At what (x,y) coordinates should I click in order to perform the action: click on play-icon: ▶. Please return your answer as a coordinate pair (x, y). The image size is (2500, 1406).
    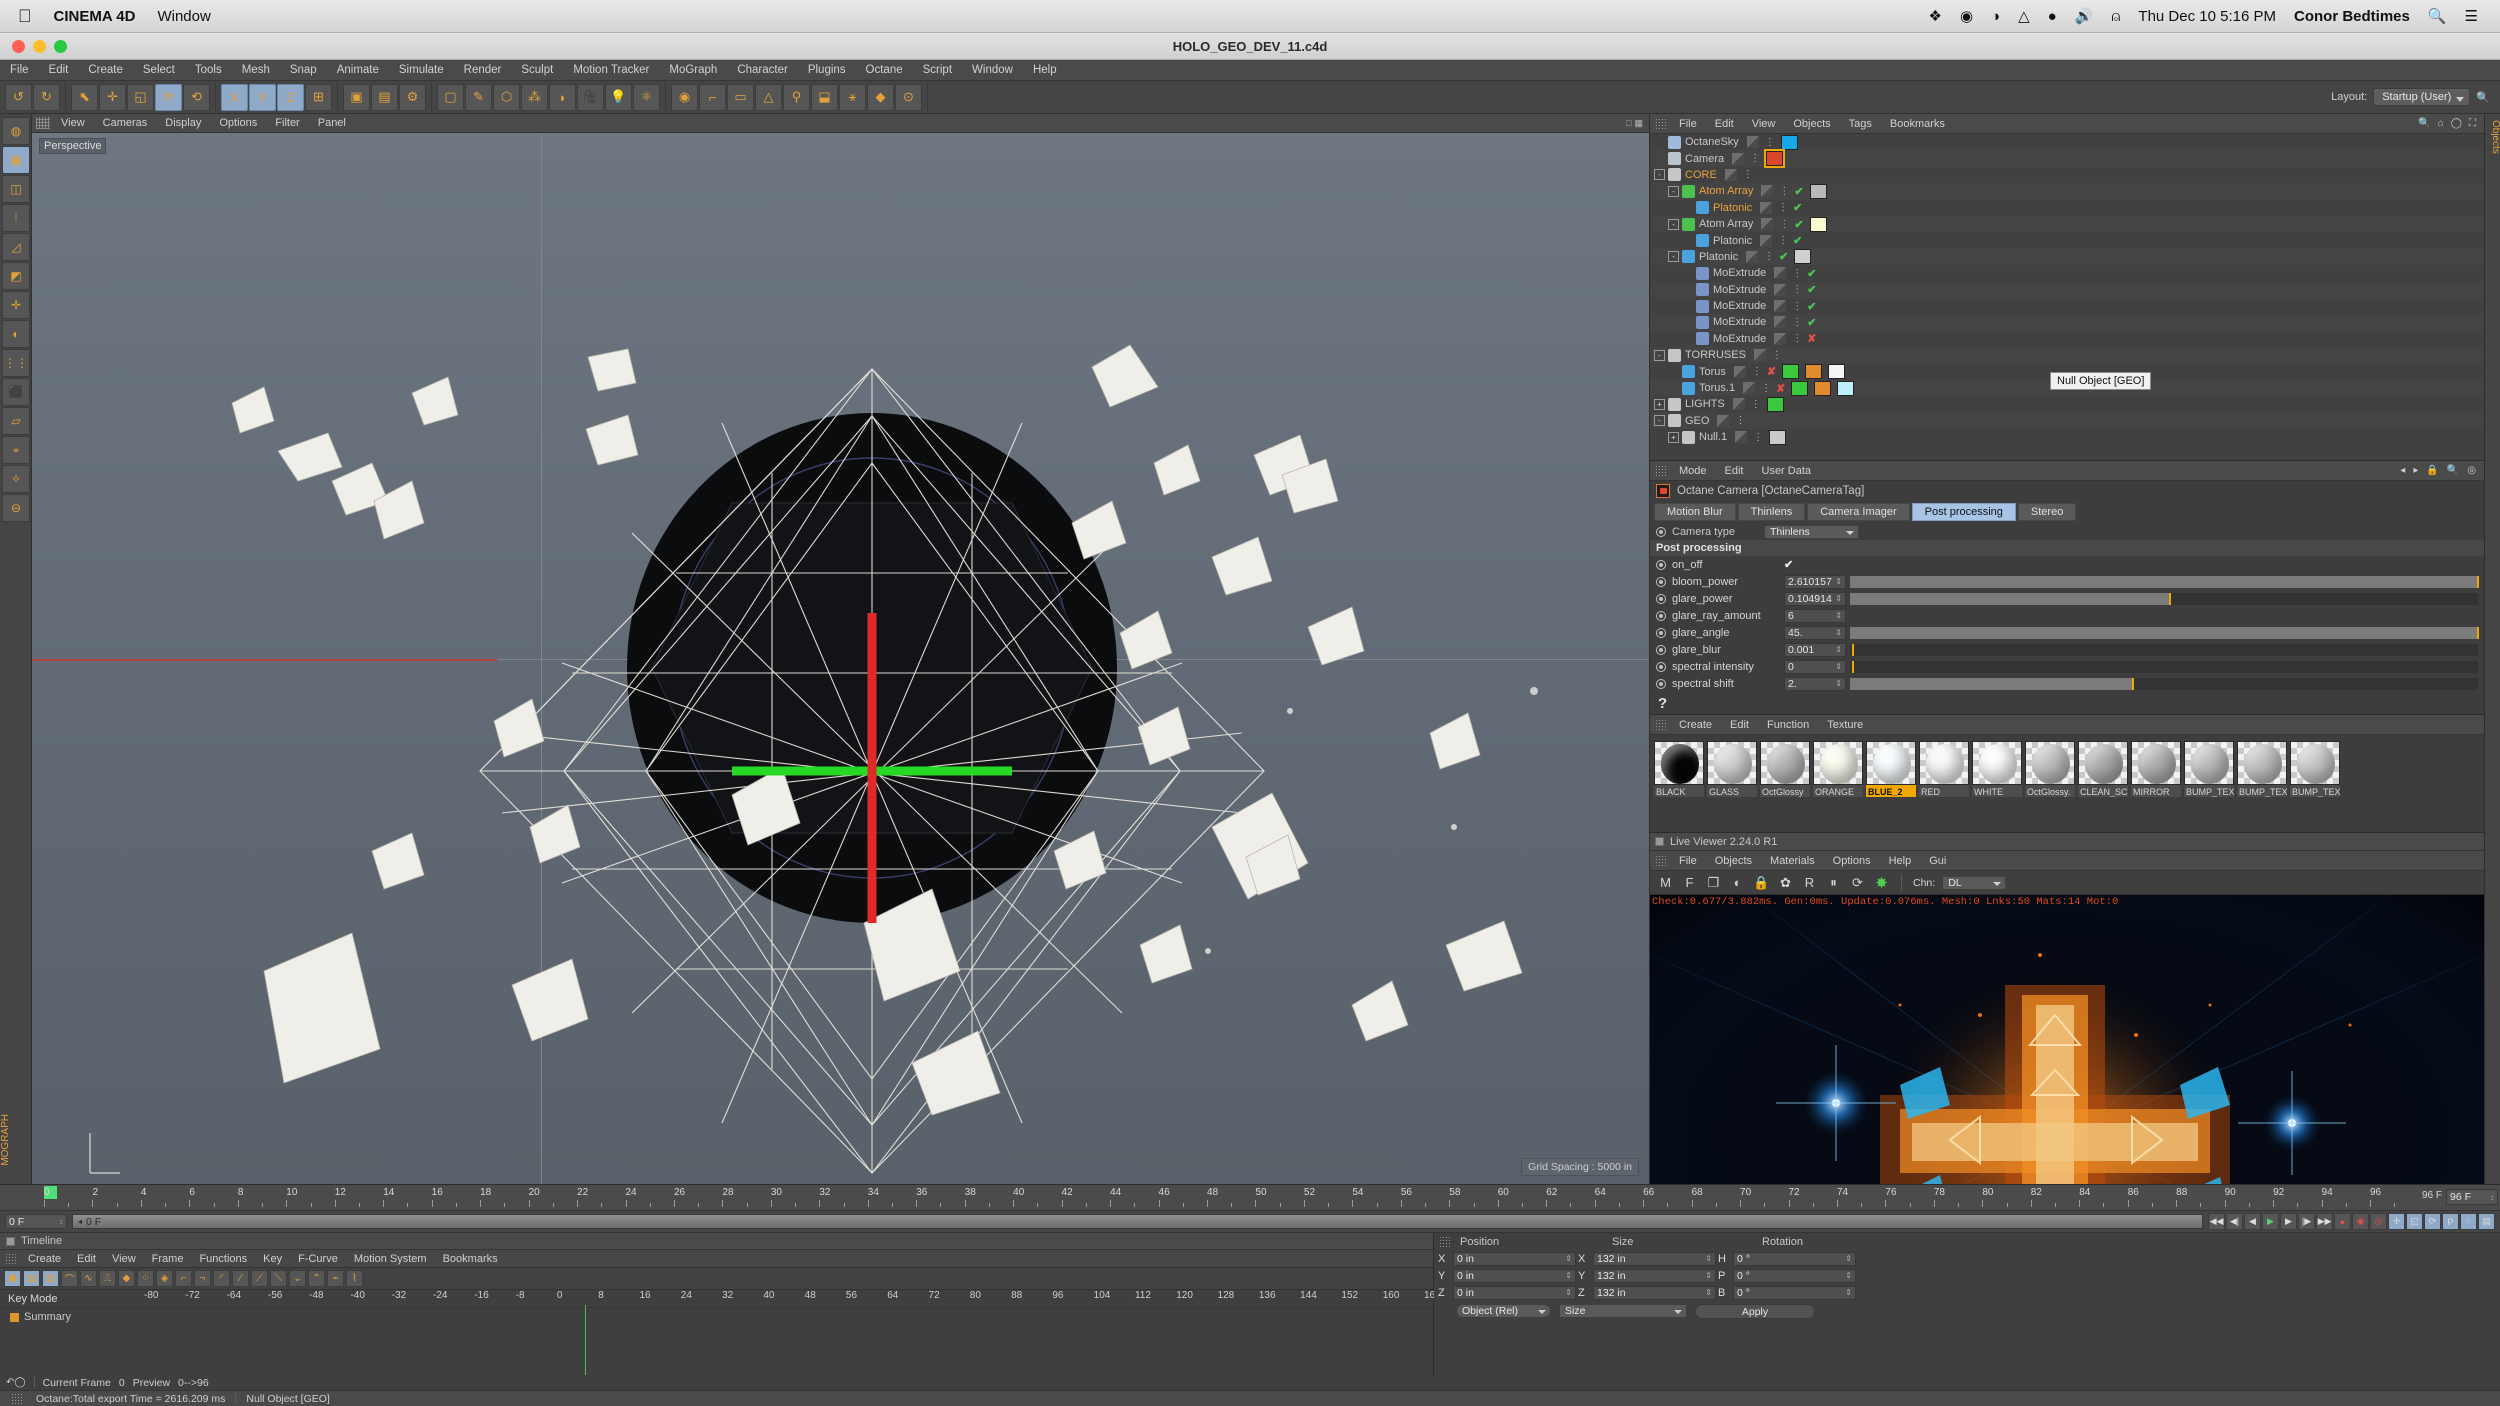
    Looking at the image, I should click on (2270, 1221).